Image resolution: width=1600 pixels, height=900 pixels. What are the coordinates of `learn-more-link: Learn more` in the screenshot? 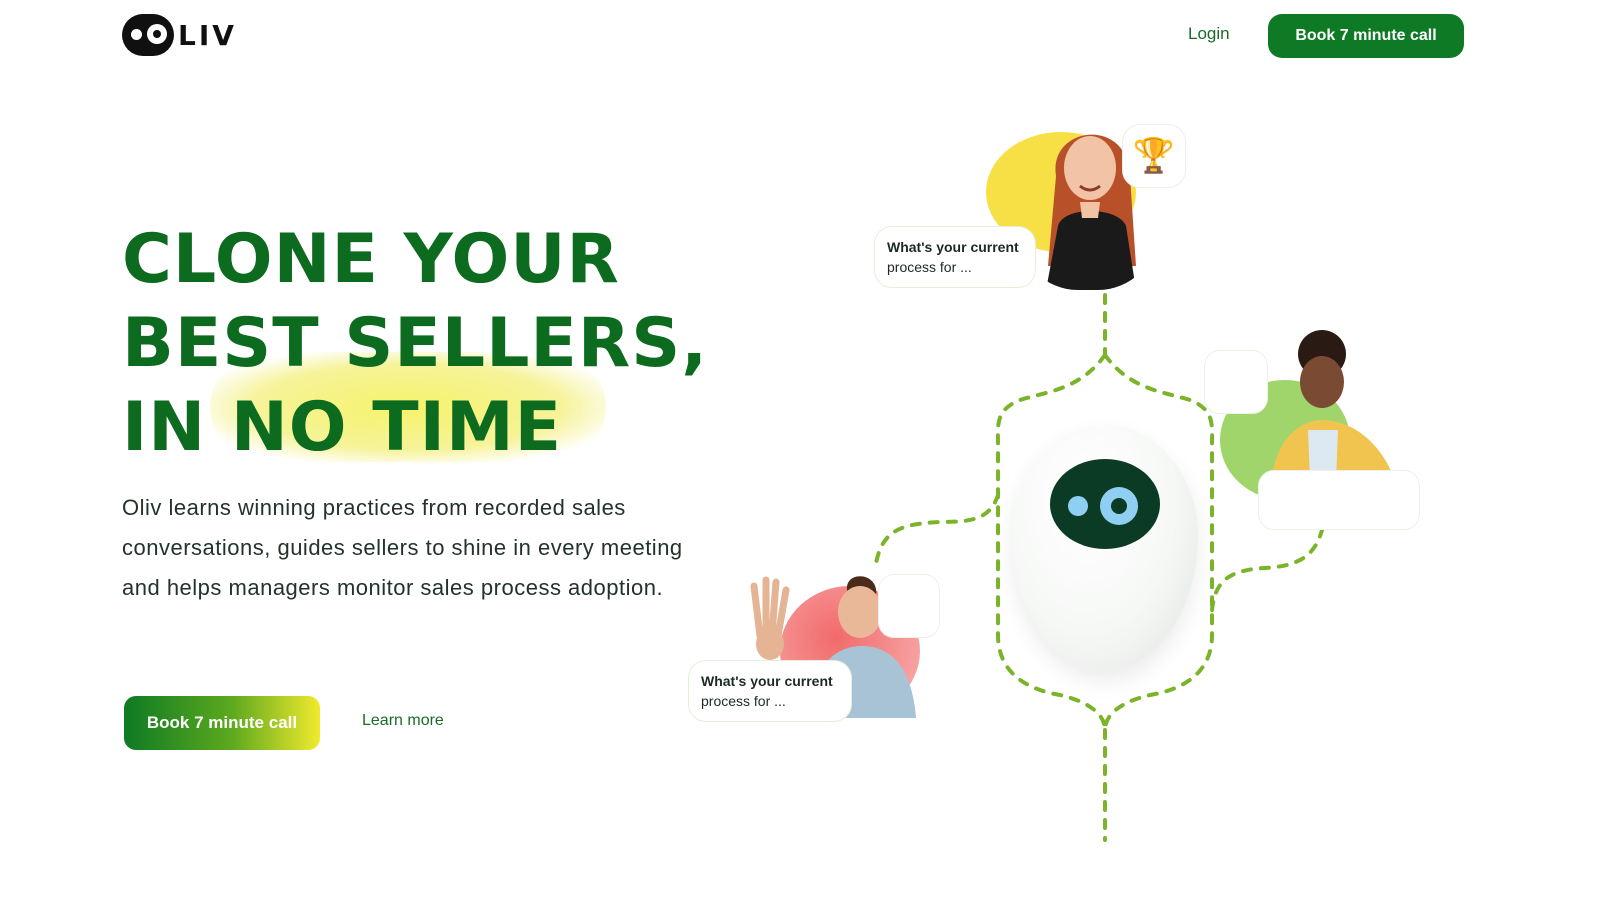 It's located at (403, 721).